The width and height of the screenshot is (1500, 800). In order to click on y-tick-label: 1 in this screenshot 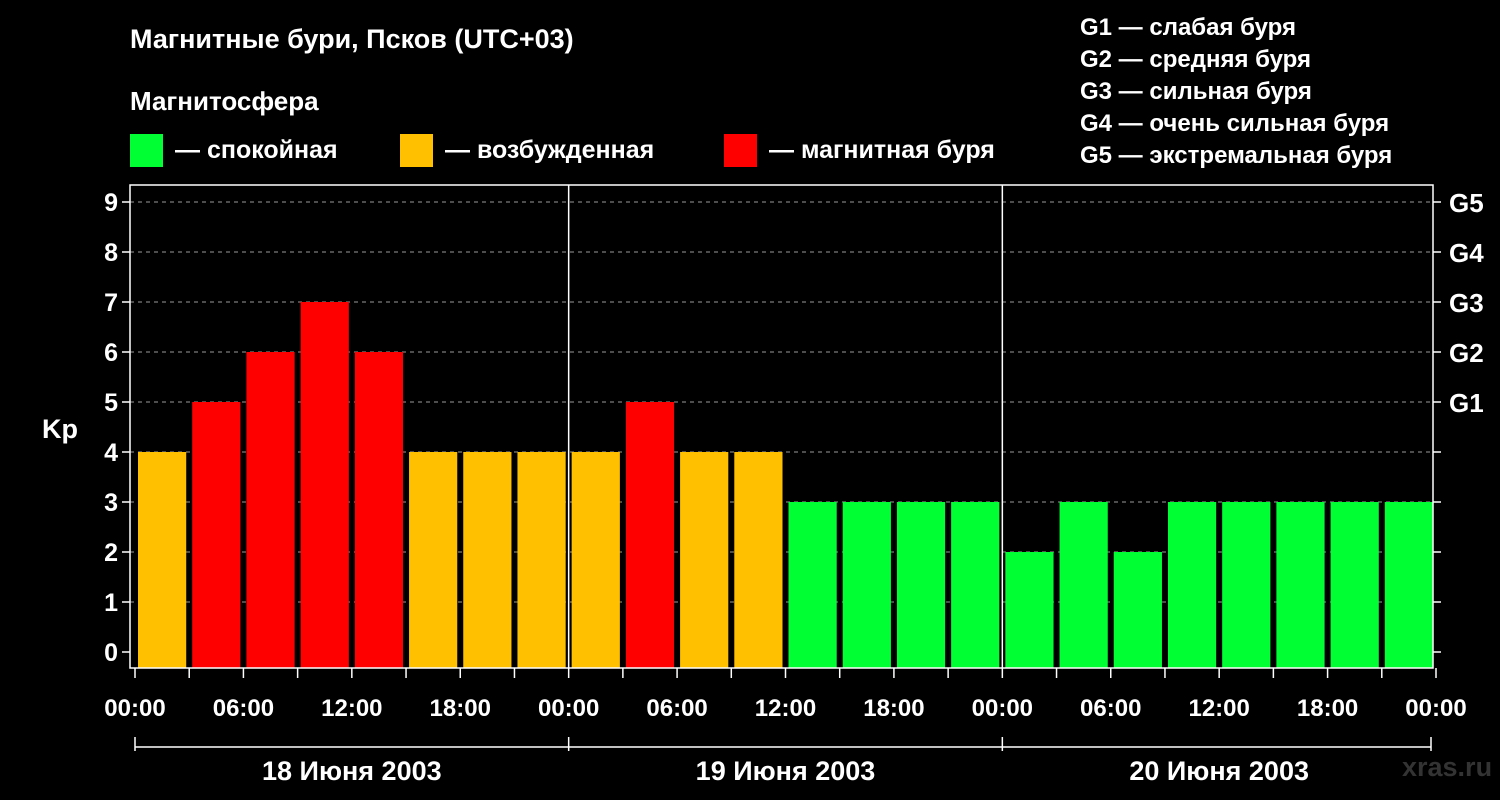, I will do `click(111, 603)`.